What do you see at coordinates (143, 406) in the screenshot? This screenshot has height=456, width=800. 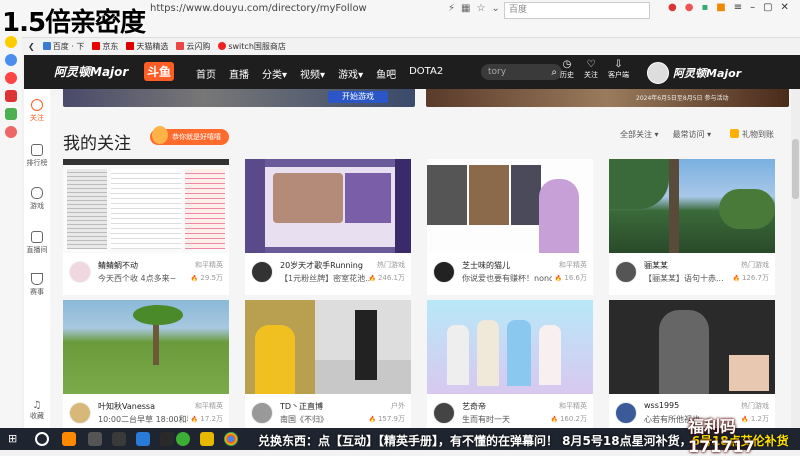 I see `streamer-name: 叶知秋Vanessa` at bounding box center [143, 406].